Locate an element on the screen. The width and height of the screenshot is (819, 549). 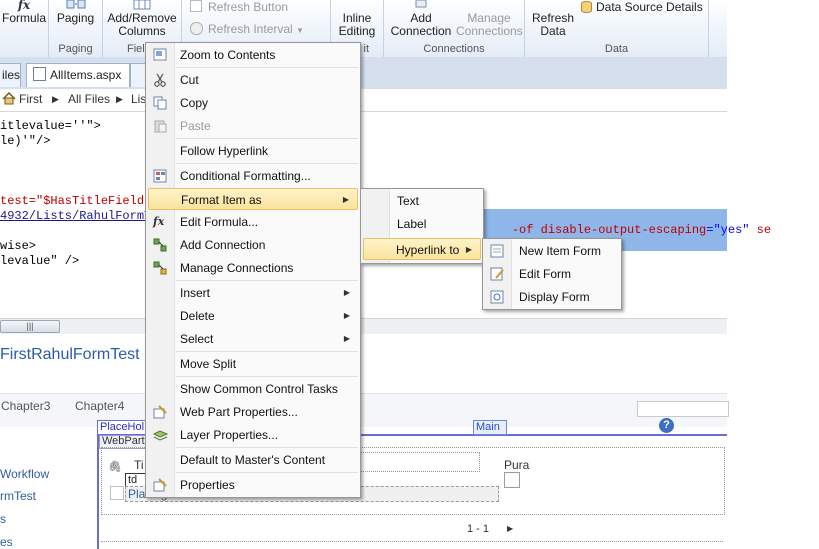
horizontal-scrollbar is located at coordinates (363, 326).